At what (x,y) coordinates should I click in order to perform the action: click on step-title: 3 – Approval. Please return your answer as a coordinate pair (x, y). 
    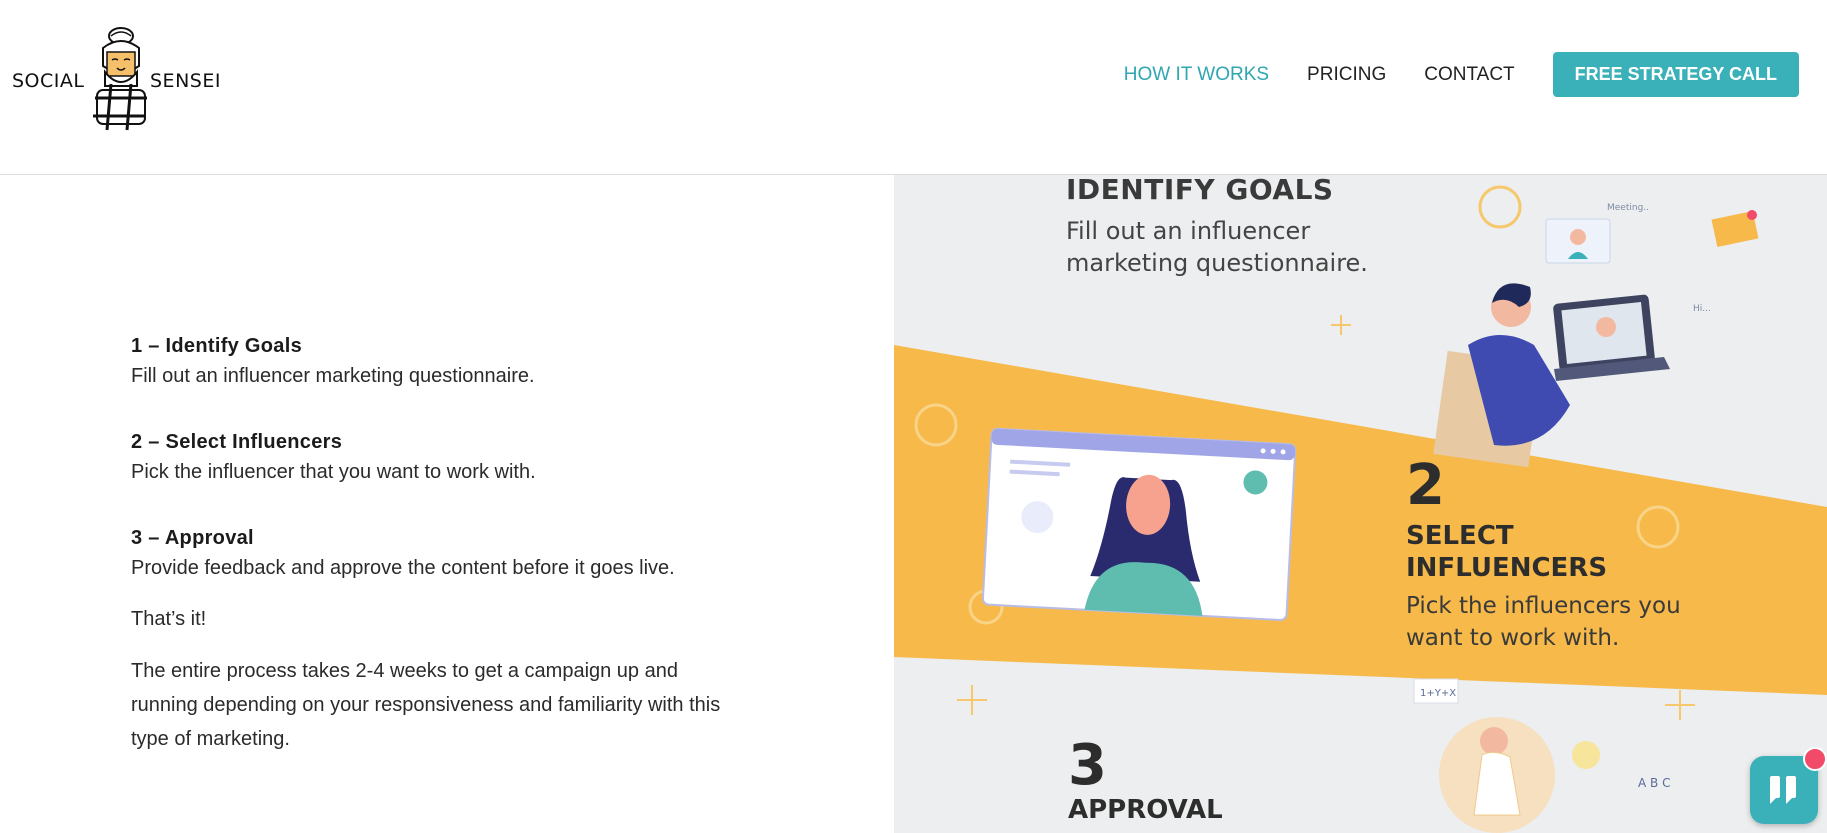
    Looking at the image, I should click on (192, 538).